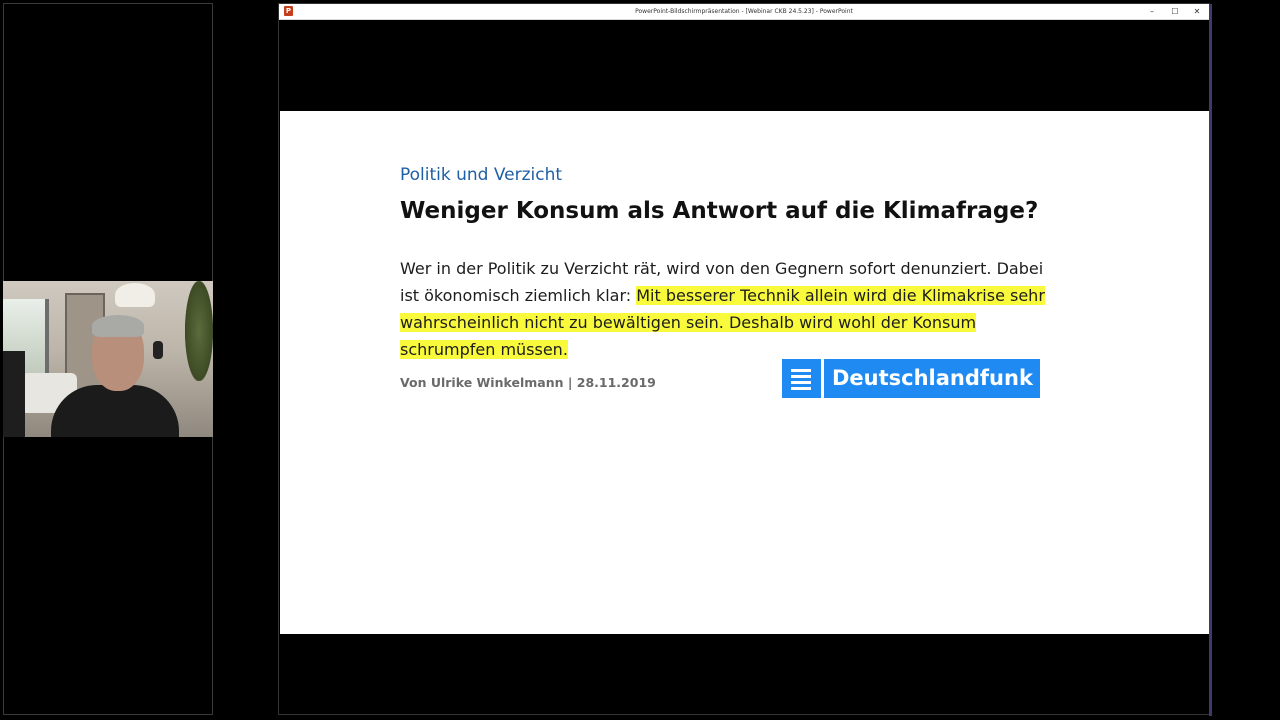 The width and height of the screenshot is (1280, 720). I want to click on room-lamp, so click(135, 295).